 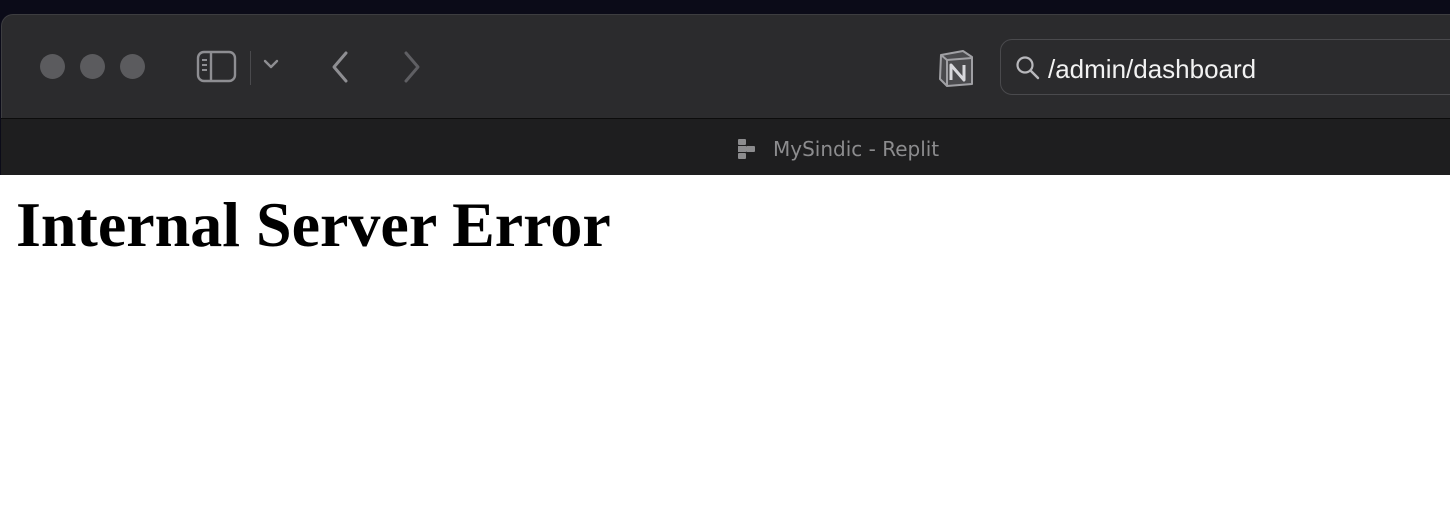 I want to click on active-tab: MySindic - Replit, so click(x=838, y=149).